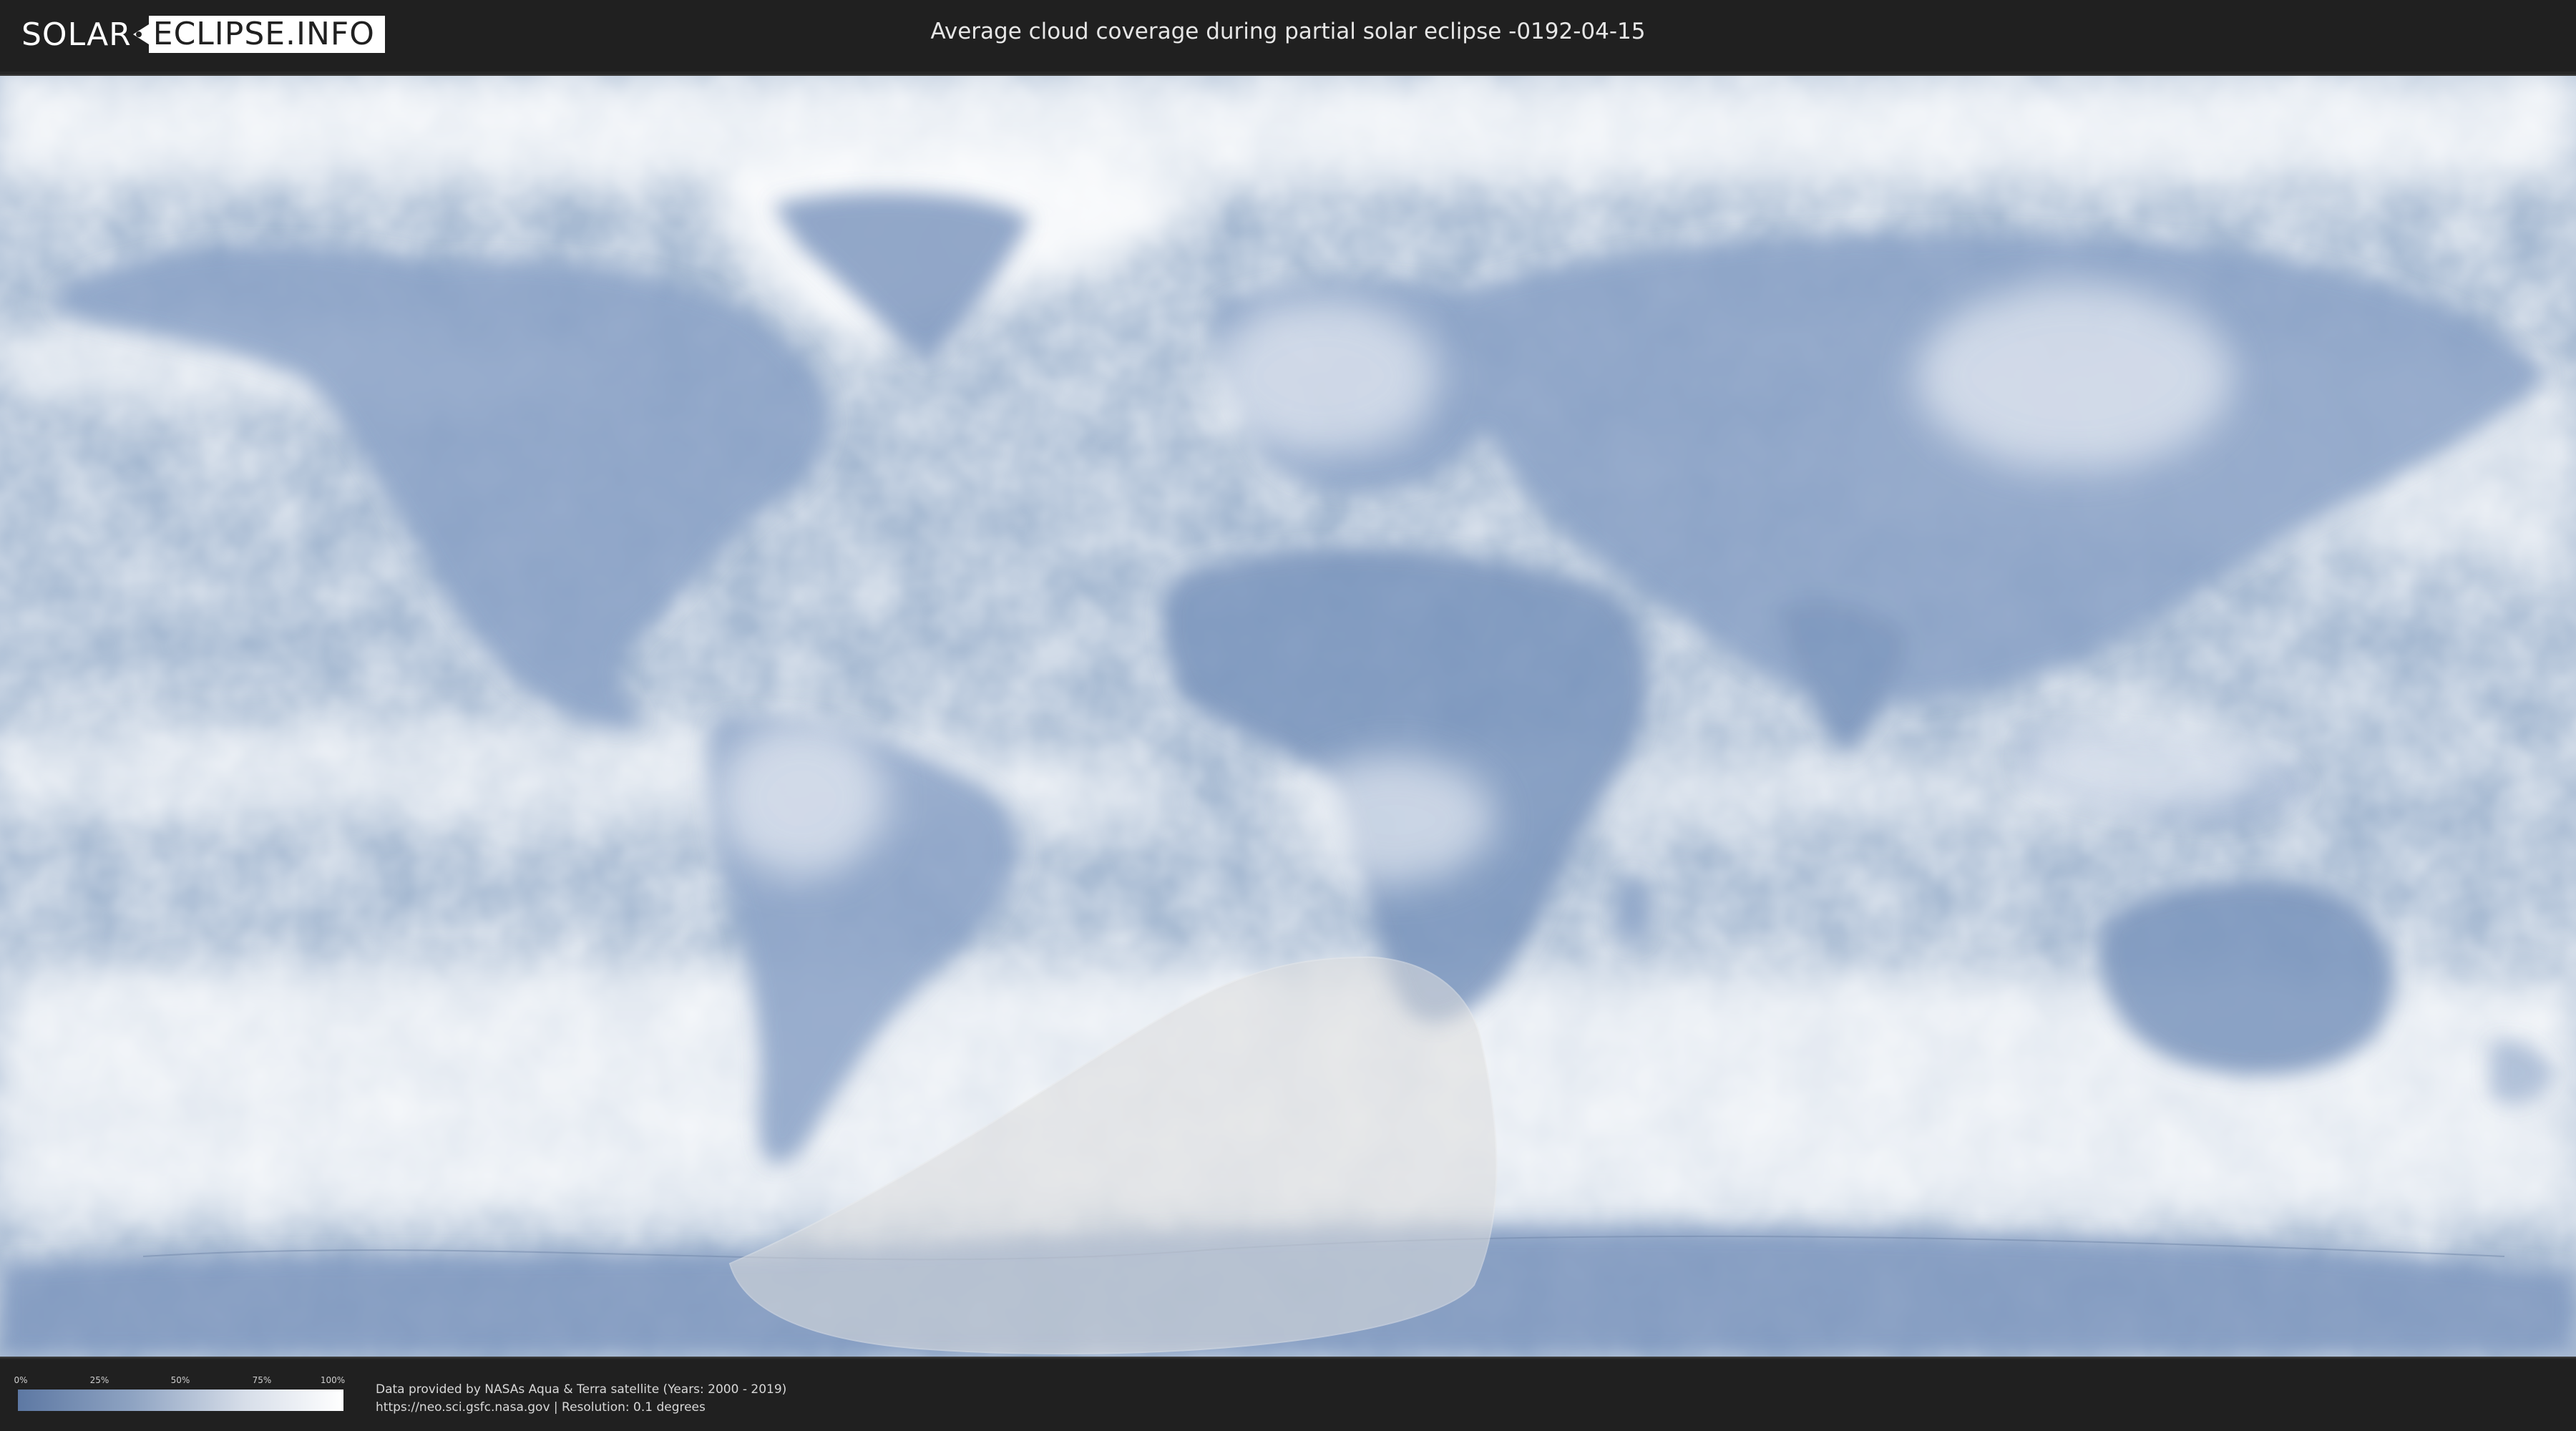 Image resolution: width=2576 pixels, height=1431 pixels. What do you see at coordinates (262, 1380) in the screenshot?
I see `legend-tick-75: 75%` at bounding box center [262, 1380].